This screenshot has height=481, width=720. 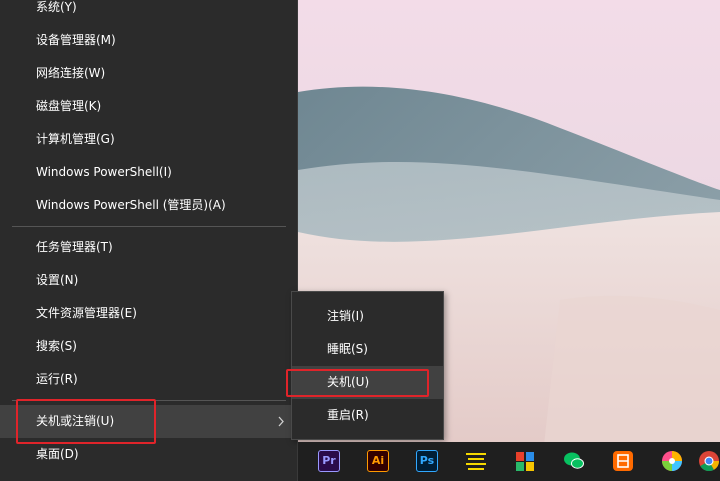 I want to click on wechat-icon, so click(x=574, y=460).